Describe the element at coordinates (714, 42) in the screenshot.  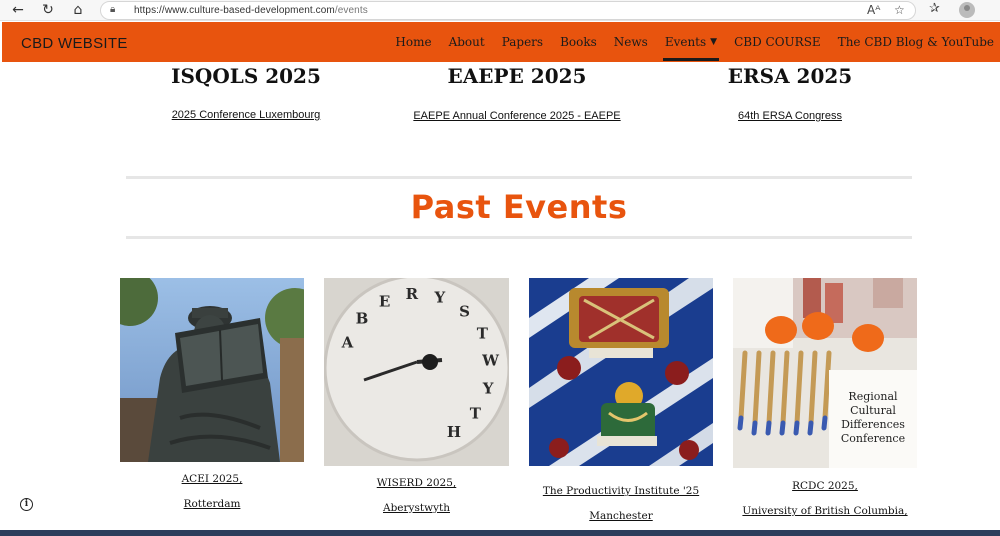
I see `chevron-down-icon: ▼` at that location.